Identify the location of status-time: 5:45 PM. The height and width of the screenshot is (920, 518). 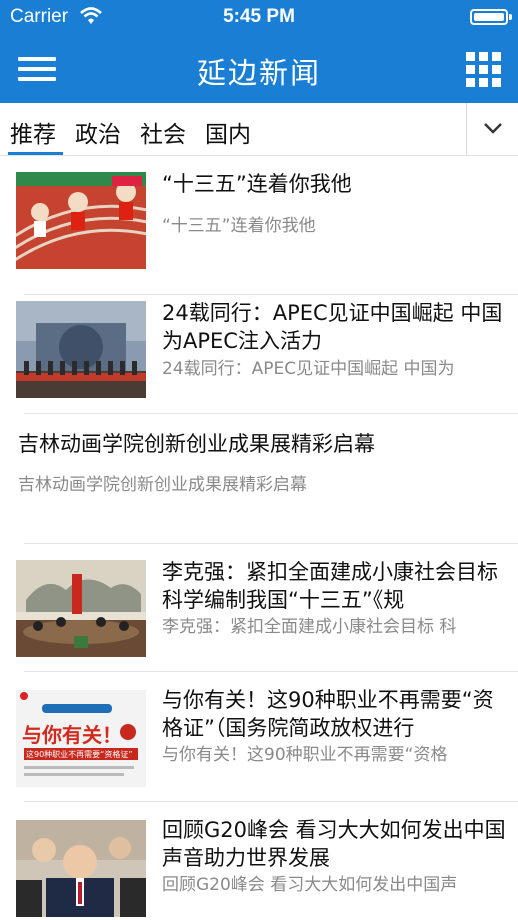
(259, 16).